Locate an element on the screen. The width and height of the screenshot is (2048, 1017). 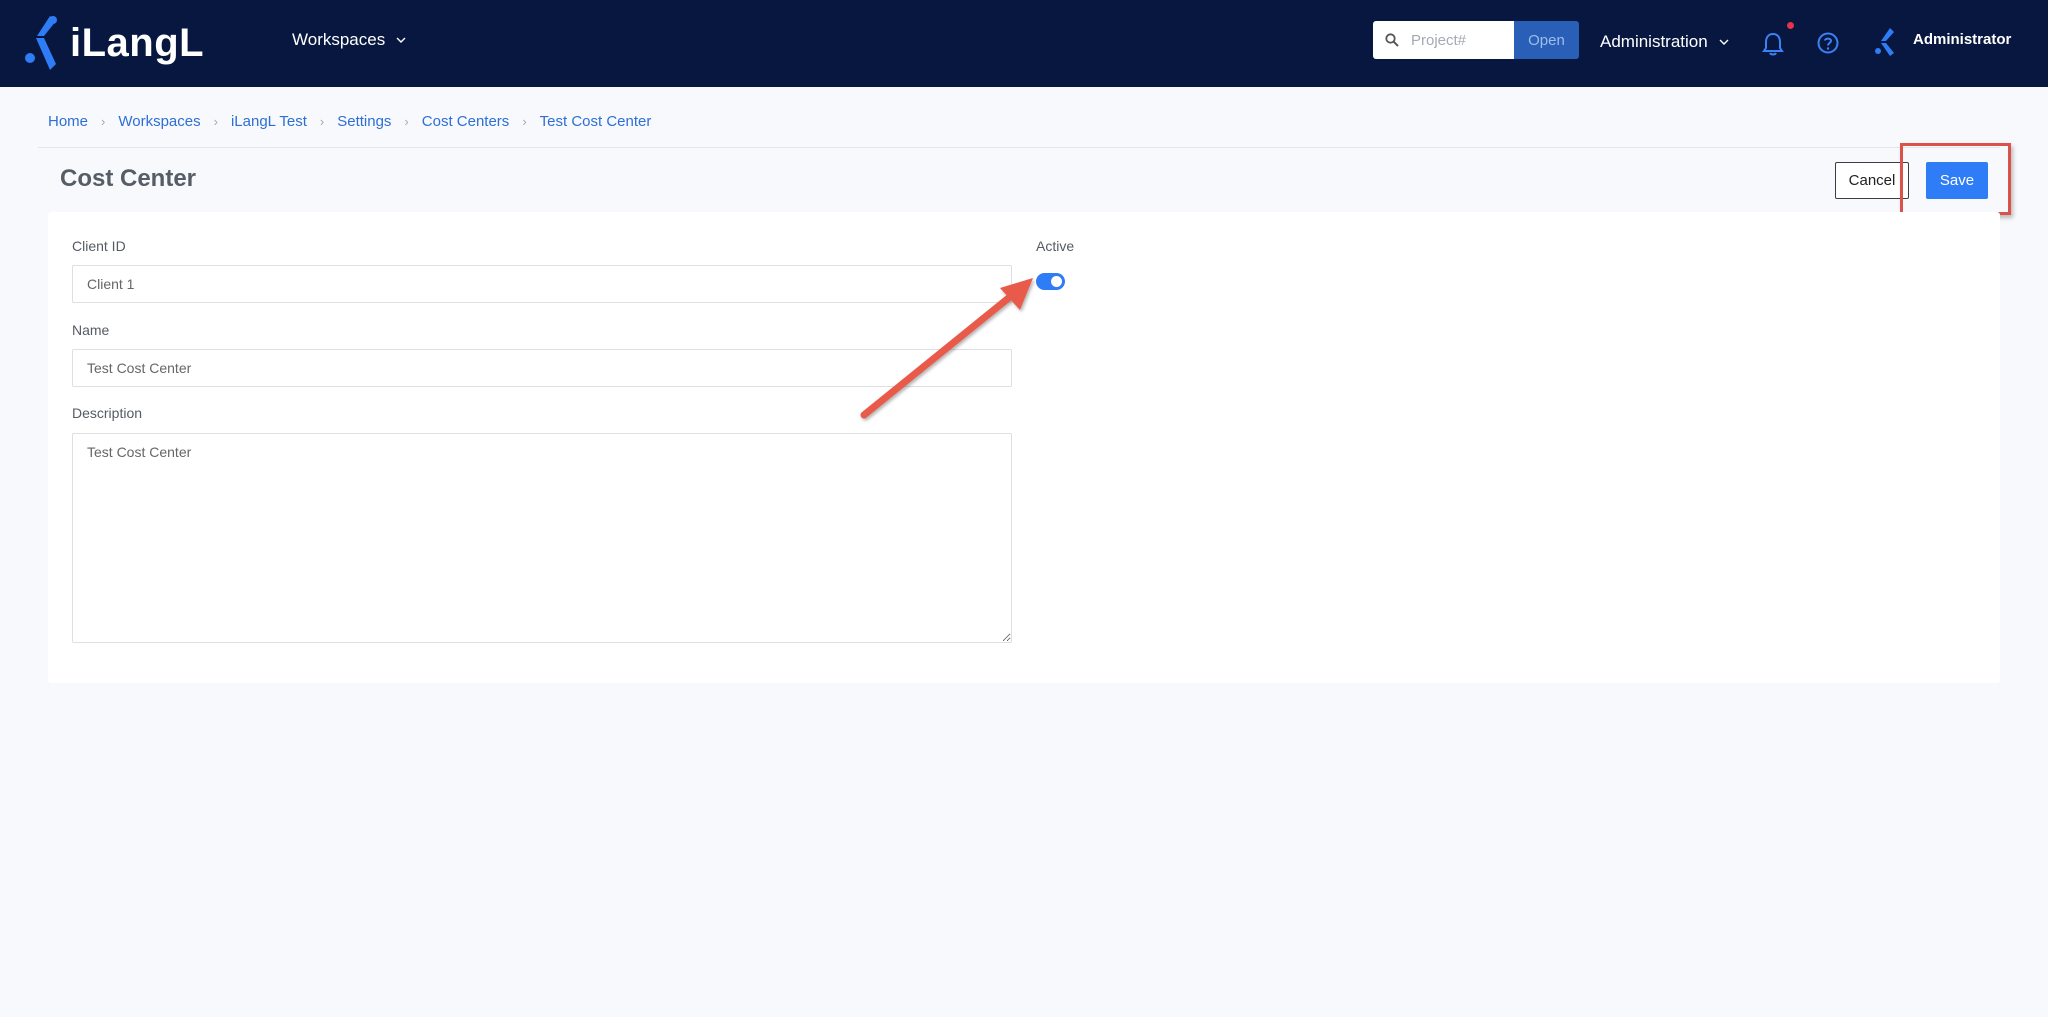
open-project-button: Open is located at coordinates (1546, 40).